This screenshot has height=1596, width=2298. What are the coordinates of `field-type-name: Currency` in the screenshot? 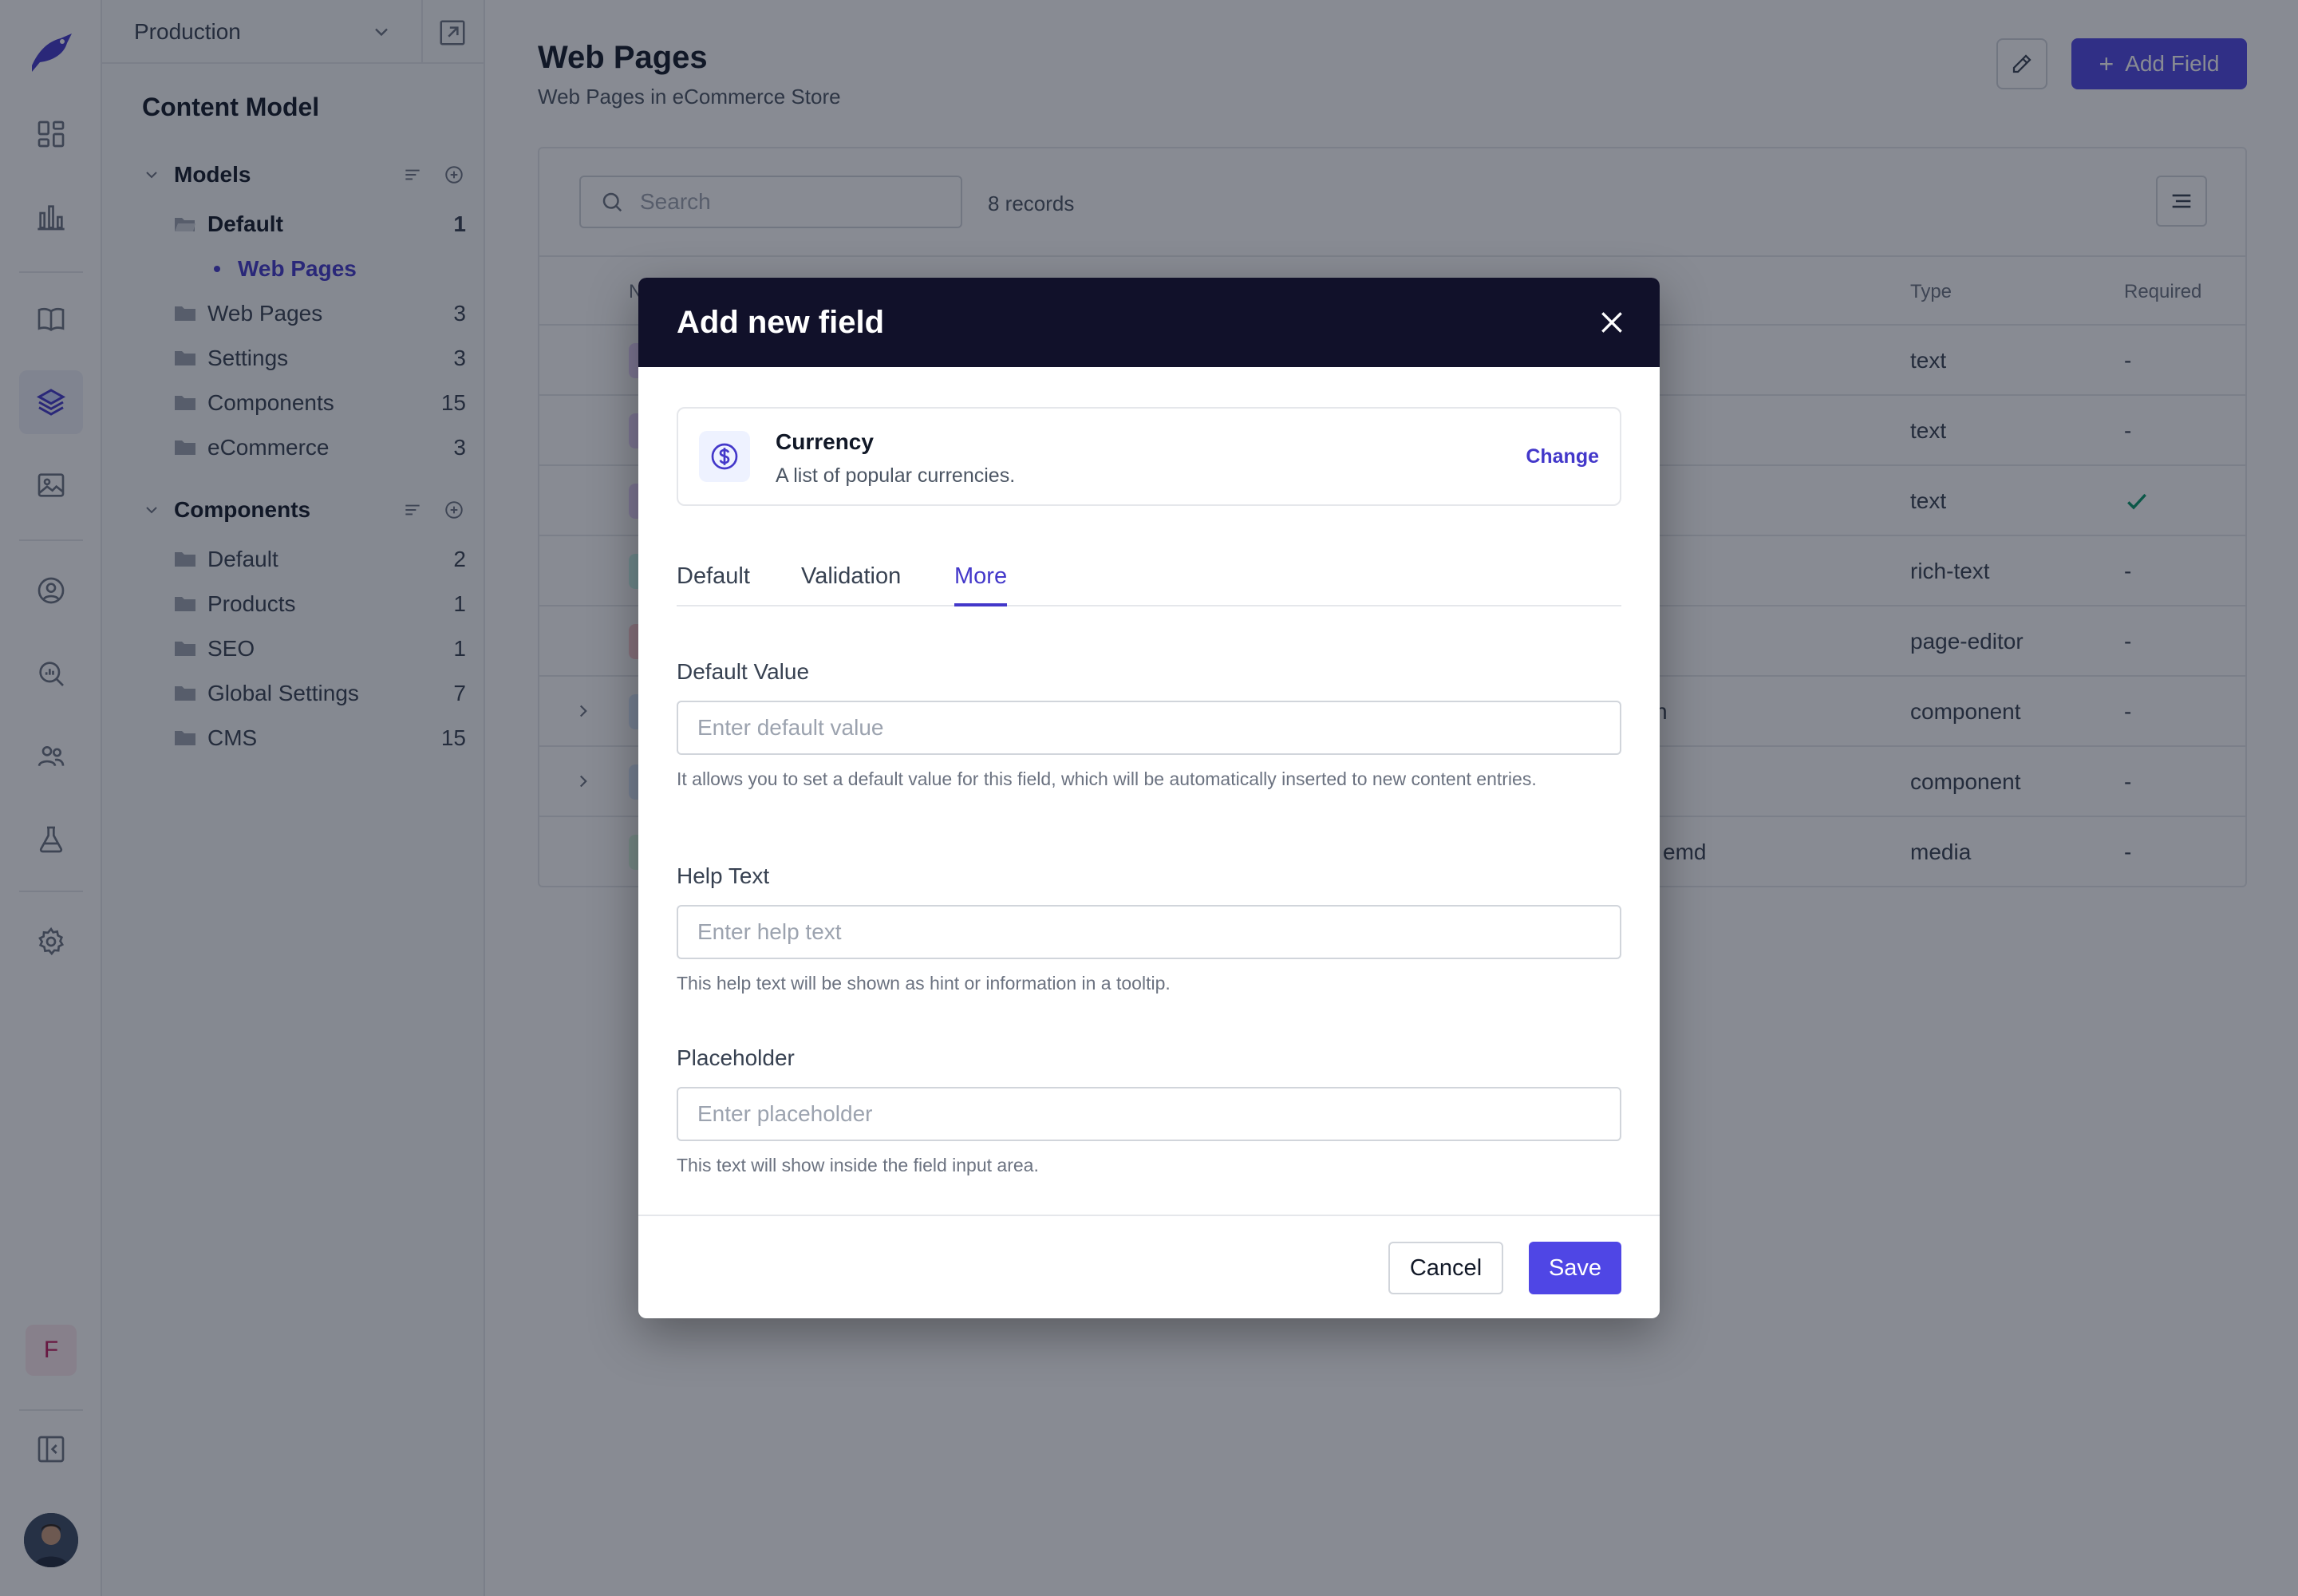 It's located at (825, 441).